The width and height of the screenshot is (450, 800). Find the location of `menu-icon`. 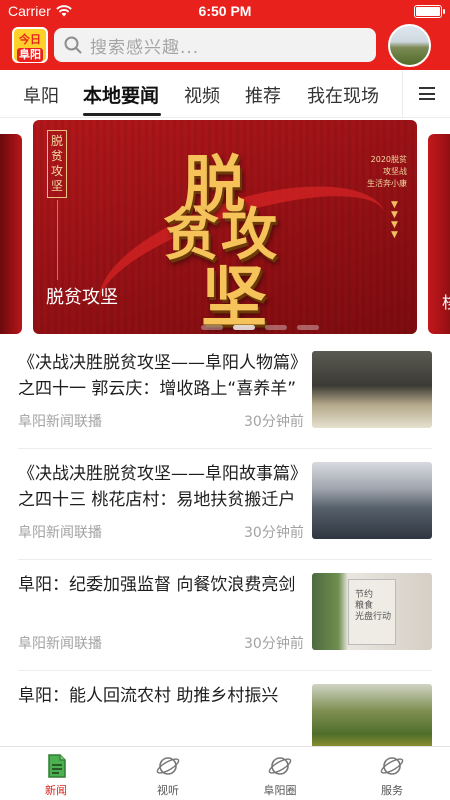

menu-icon is located at coordinates (426, 93).